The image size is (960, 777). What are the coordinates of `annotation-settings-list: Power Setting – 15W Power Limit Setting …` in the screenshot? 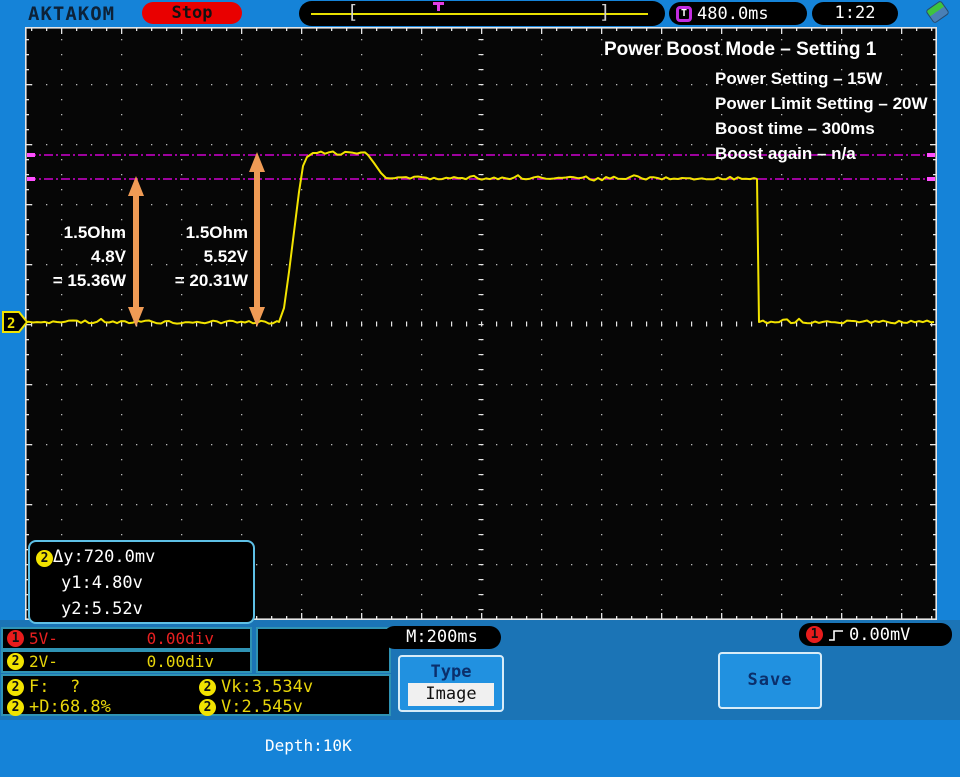 It's located at (821, 116).